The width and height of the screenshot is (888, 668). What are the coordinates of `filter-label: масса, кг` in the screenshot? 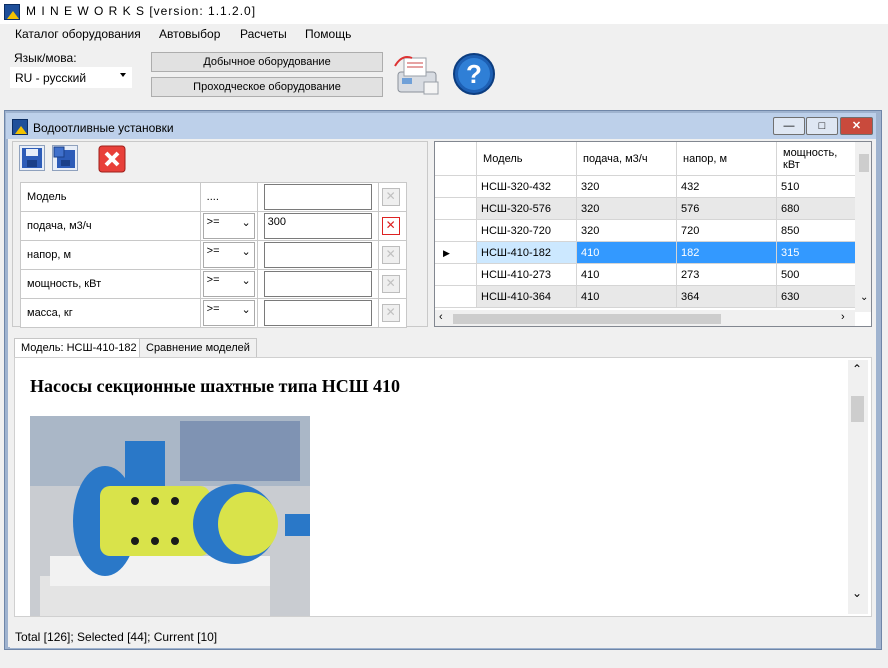 It's located at (110, 313).